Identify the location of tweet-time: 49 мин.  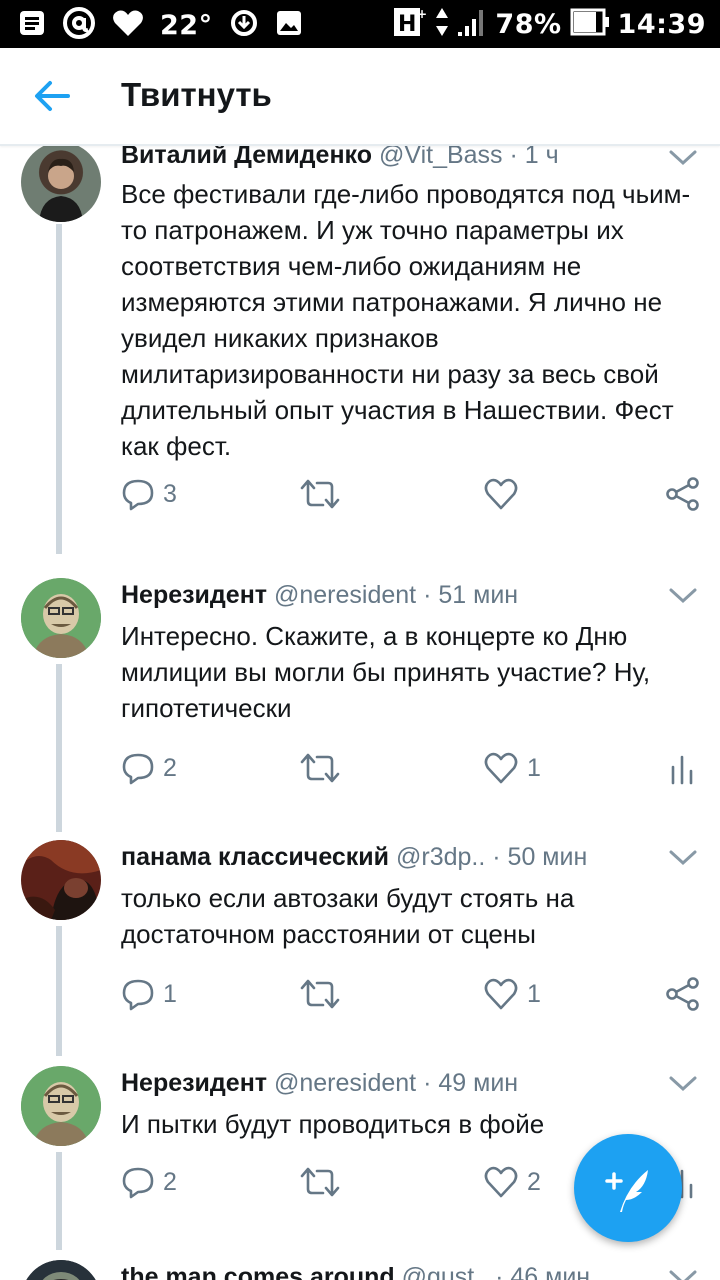
(478, 1083).